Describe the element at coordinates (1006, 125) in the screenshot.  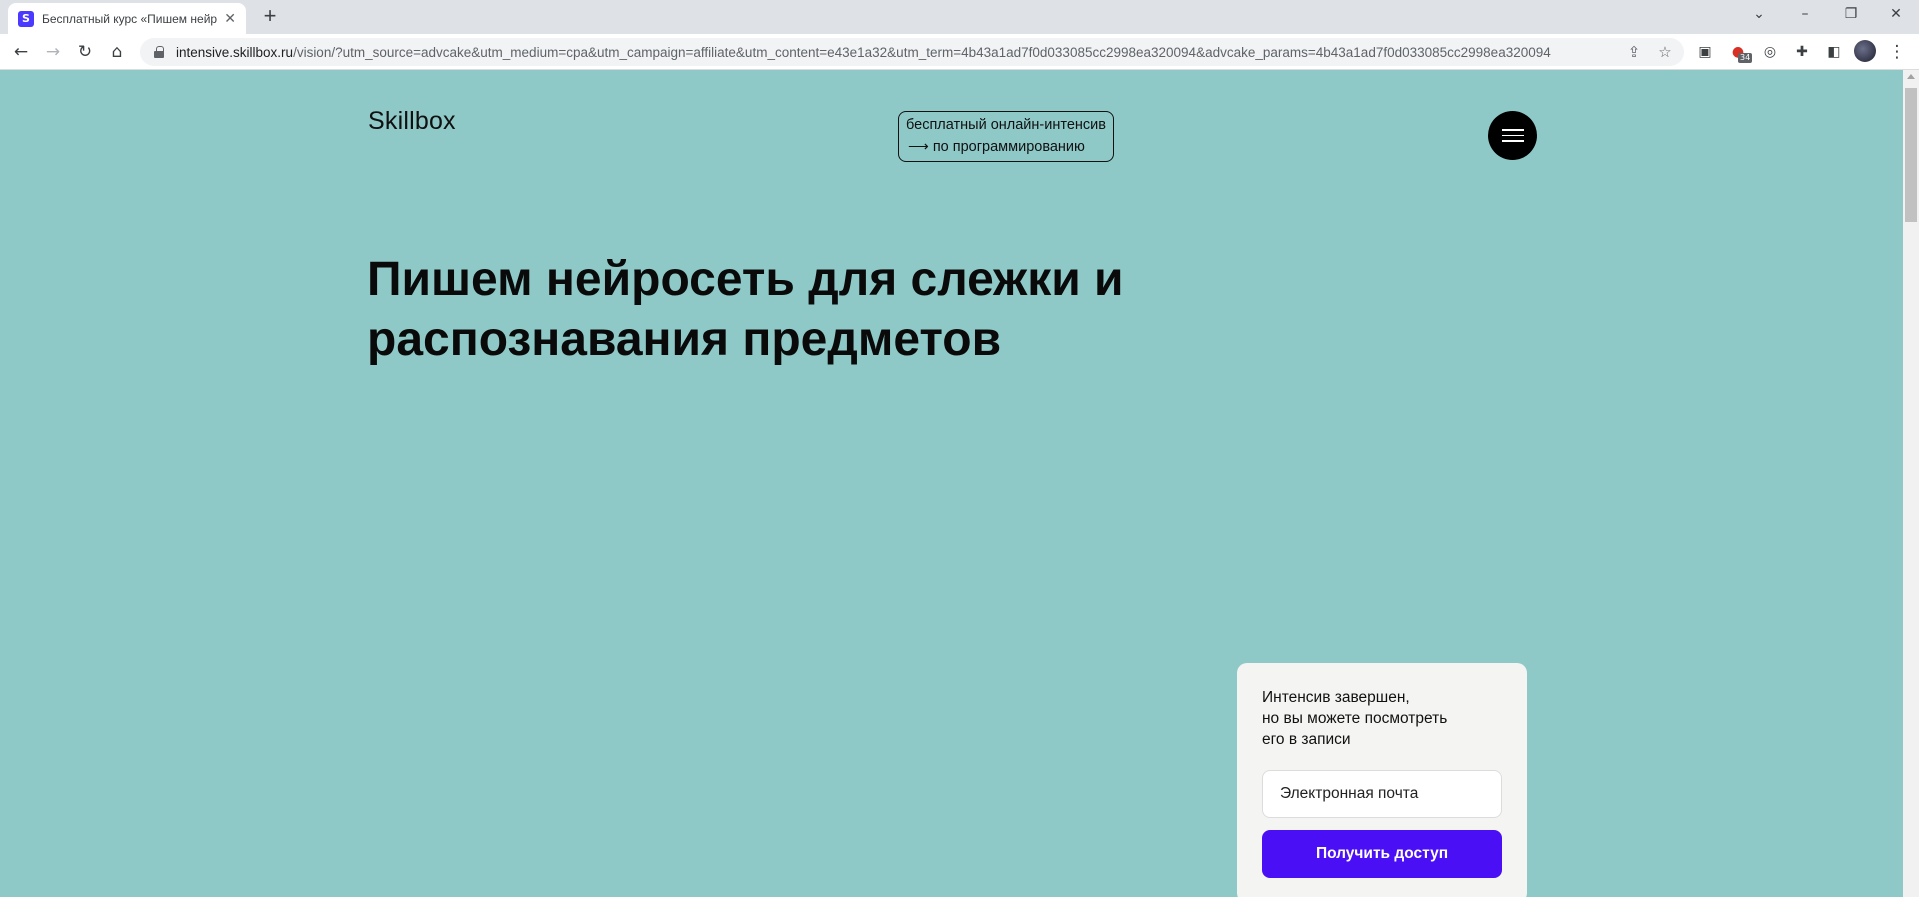
I see `tag-line-1: бесплатный онлайн-интенсив` at that location.